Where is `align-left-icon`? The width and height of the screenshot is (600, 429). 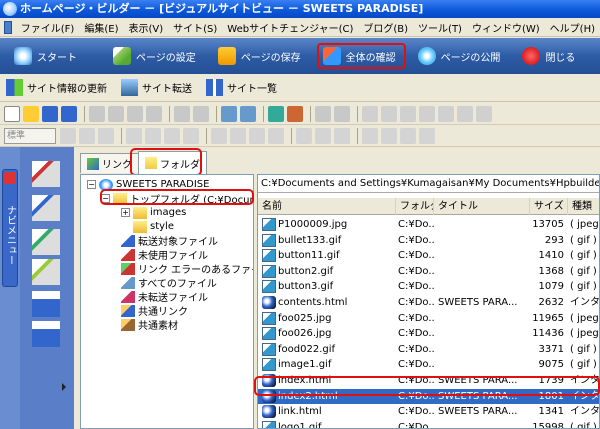
align-left-icon is located at coordinates (68, 135).